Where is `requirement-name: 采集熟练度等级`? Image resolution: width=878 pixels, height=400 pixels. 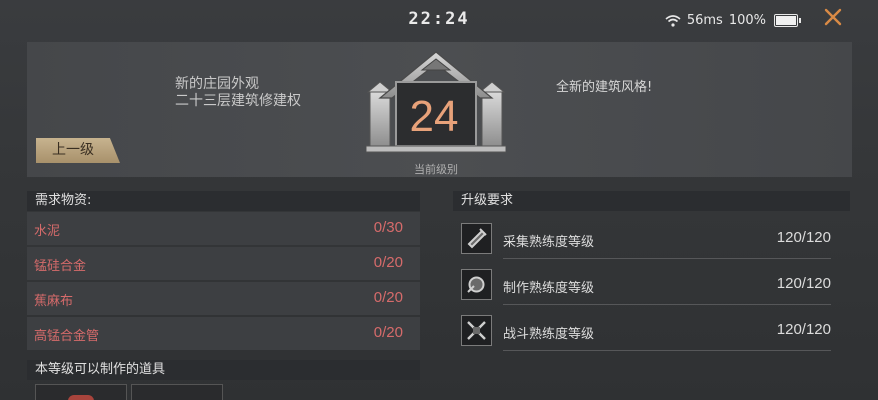
requirement-name: 采集熟练度等级 is located at coordinates (549, 242).